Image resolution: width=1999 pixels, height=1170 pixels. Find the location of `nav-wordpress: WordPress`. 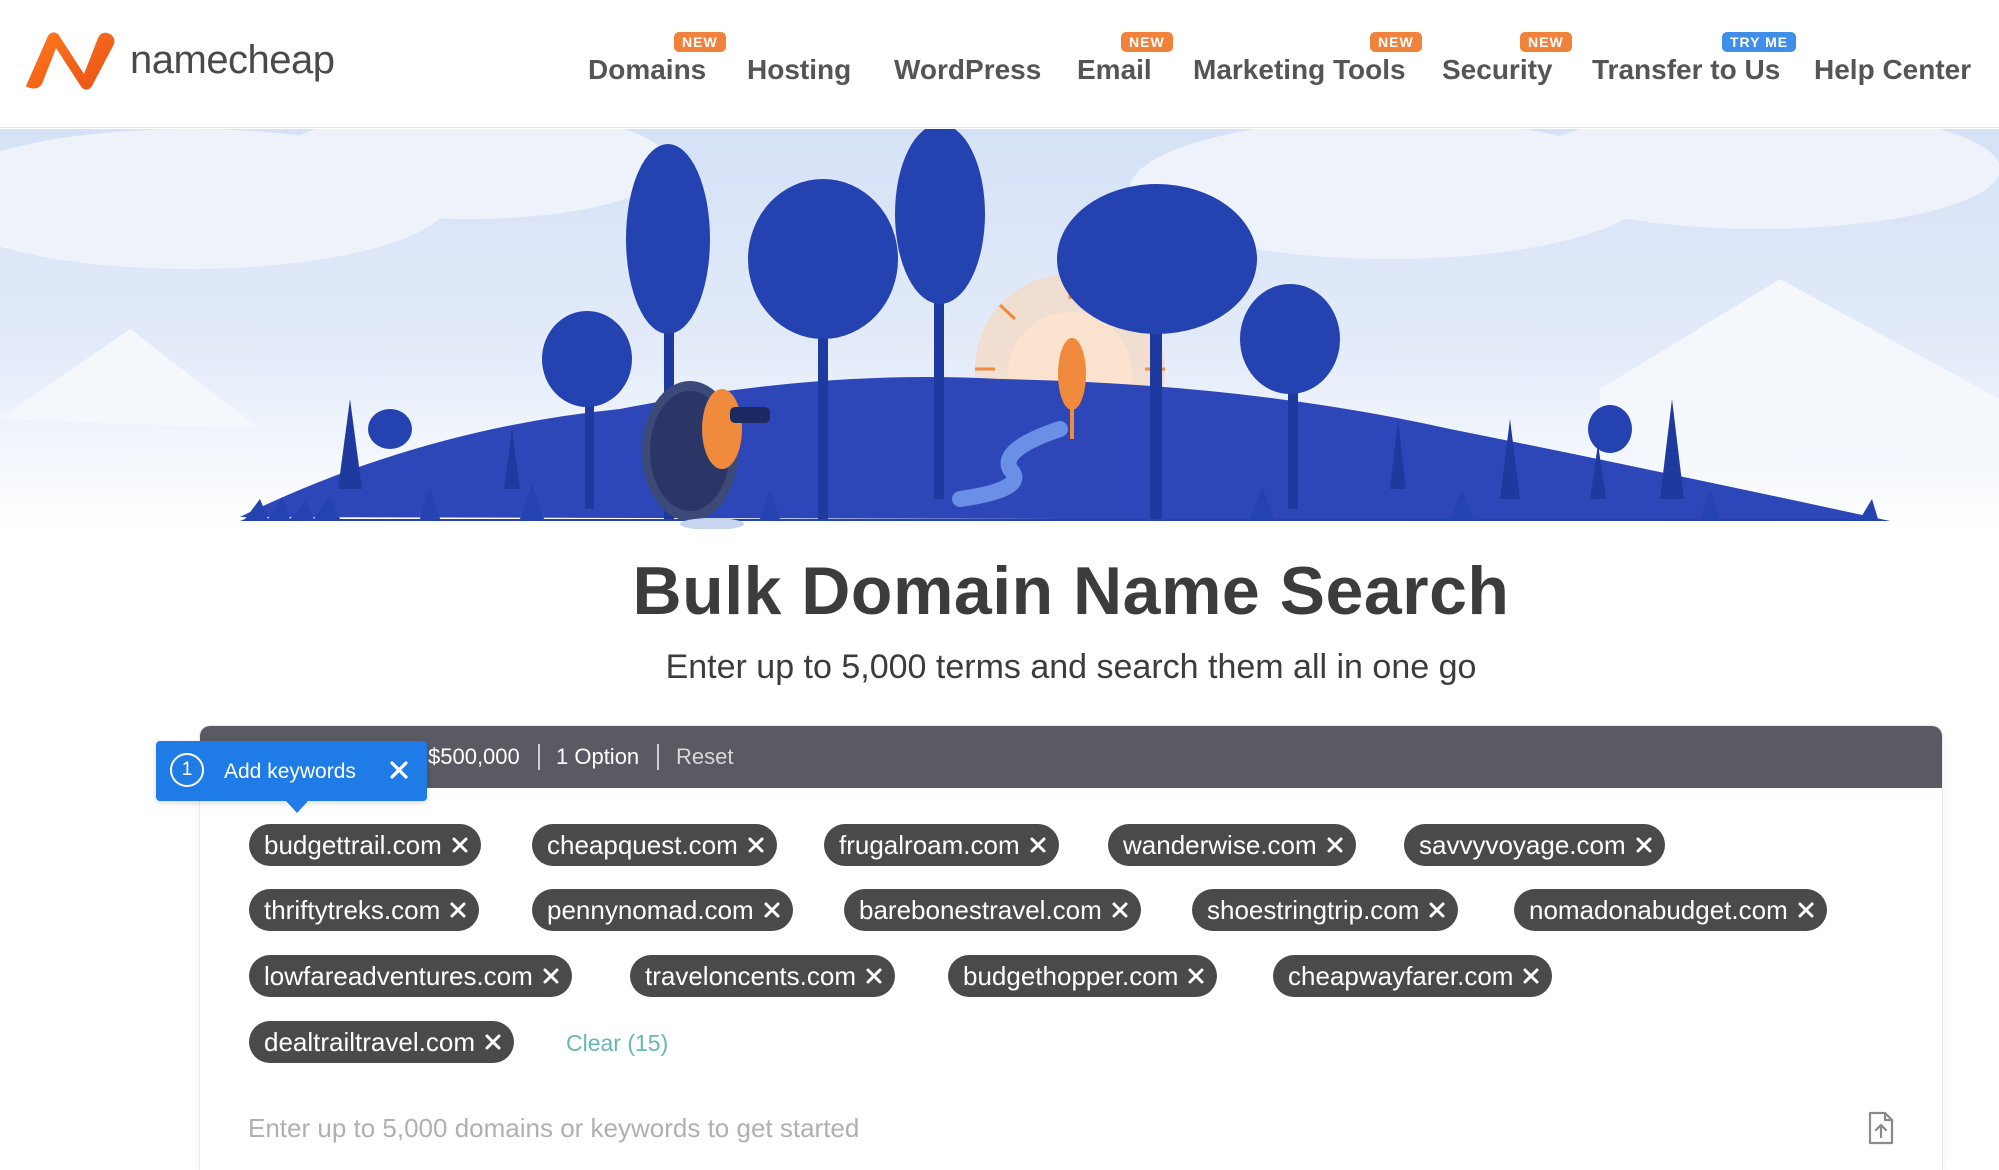

nav-wordpress: WordPress is located at coordinates (967, 70).